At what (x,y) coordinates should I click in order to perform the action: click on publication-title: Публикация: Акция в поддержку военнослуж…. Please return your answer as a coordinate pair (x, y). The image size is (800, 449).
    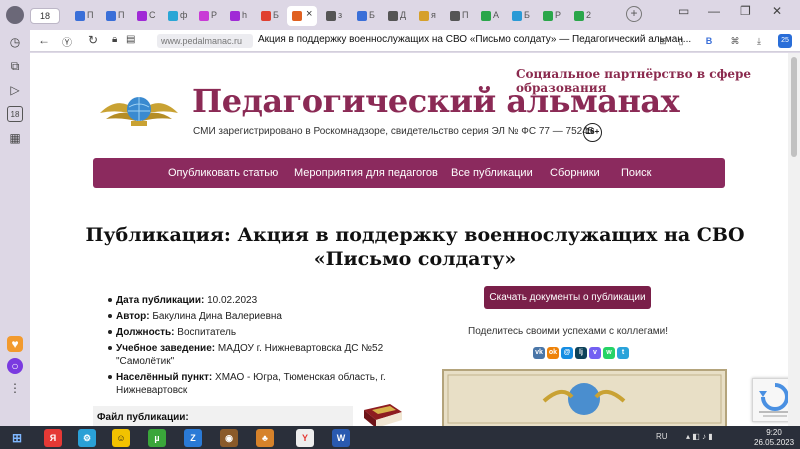
    Looking at the image, I should click on (415, 247).